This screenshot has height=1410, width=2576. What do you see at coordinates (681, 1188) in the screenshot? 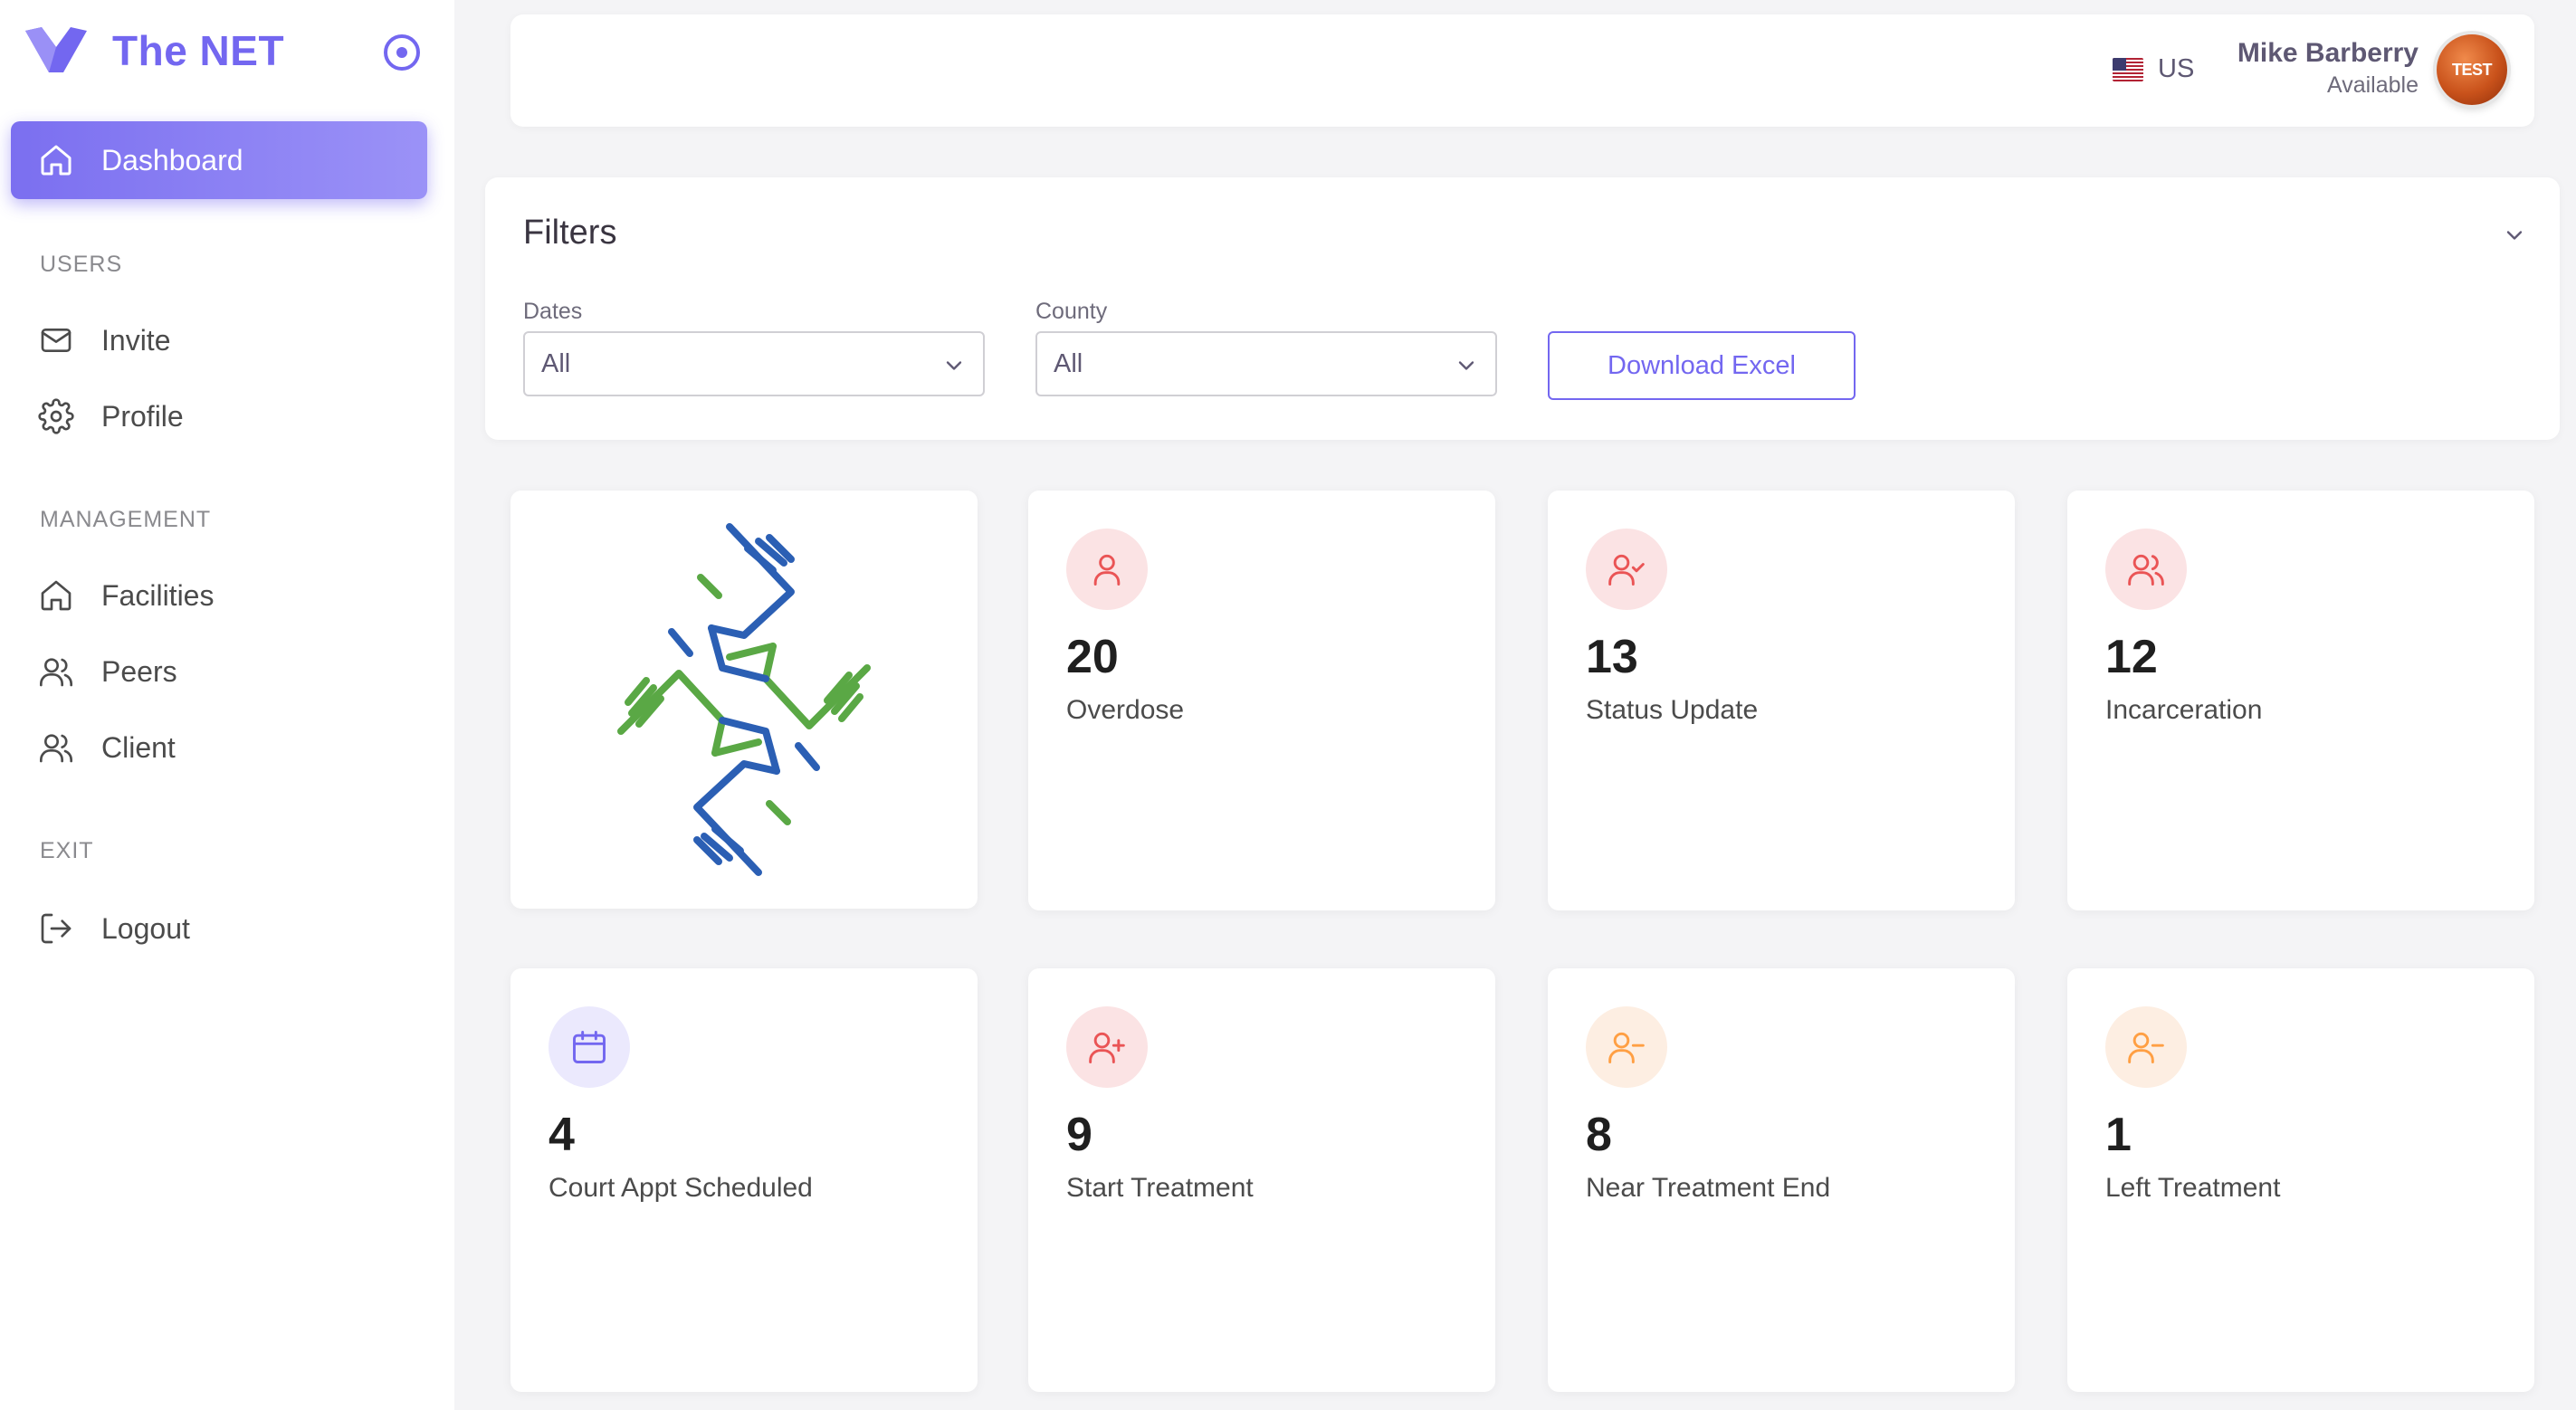
I see `stat-label: Court Appt Scheduled` at bounding box center [681, 1188].